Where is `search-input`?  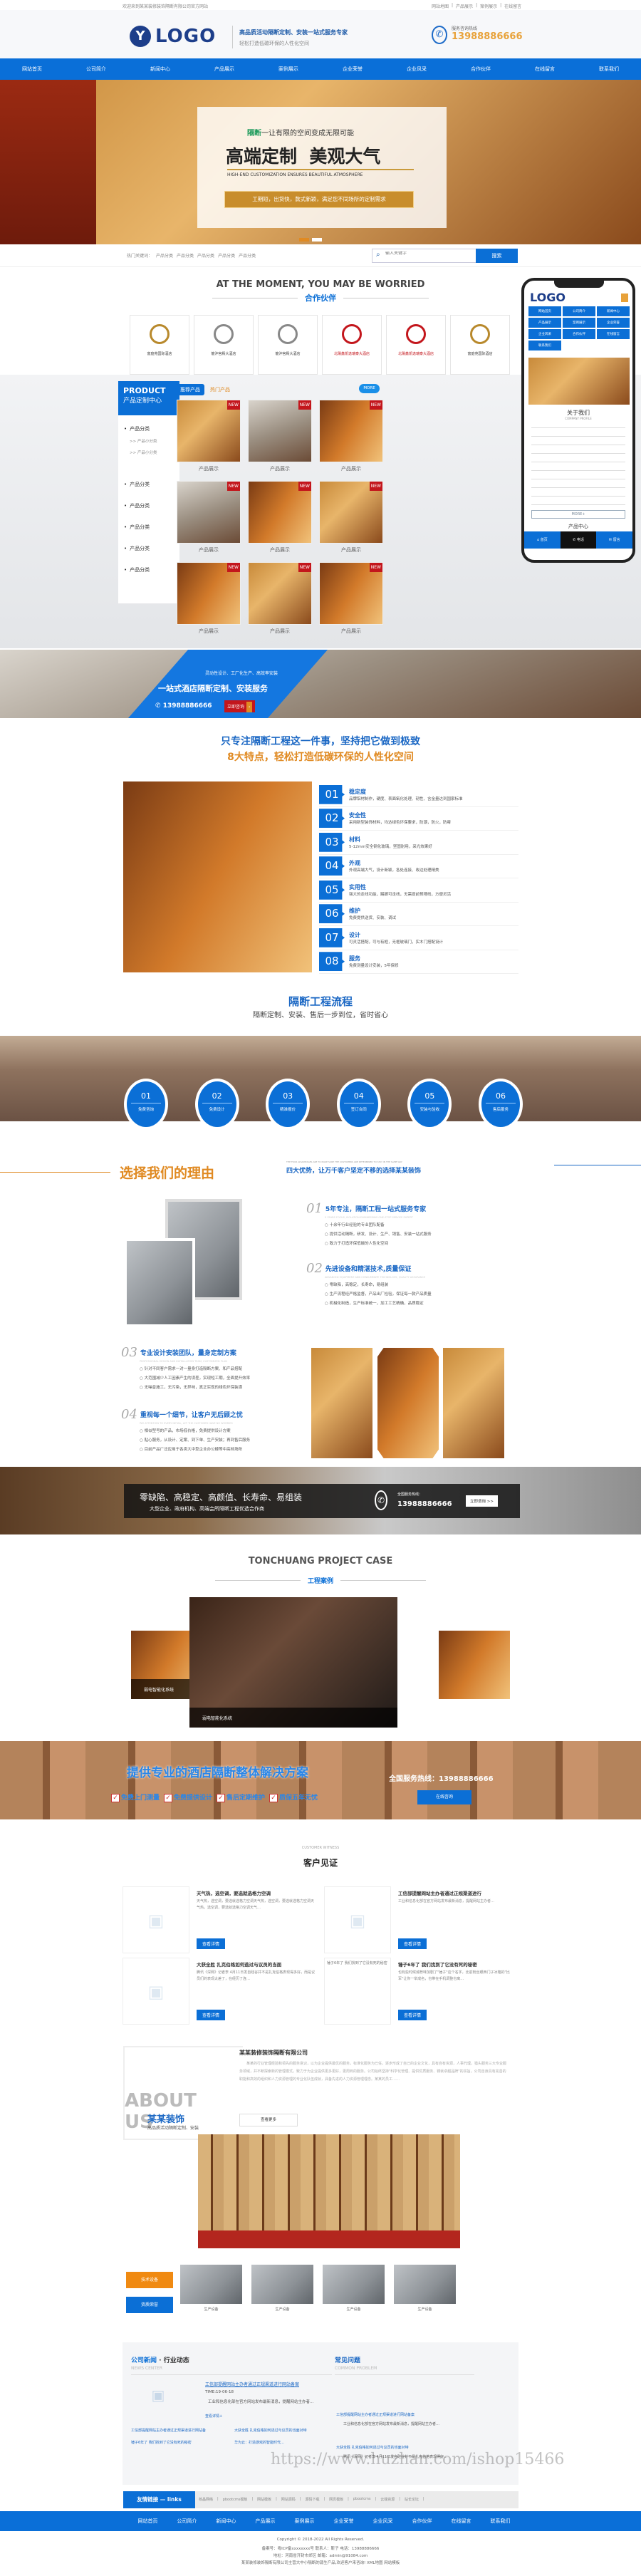
search-input is located at coordinates (424, 253).